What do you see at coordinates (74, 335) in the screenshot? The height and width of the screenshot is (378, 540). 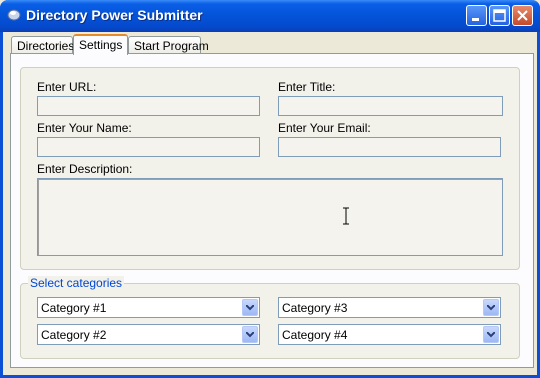 I see `category-select-value: Category #2` at bounding box center [74, 335].